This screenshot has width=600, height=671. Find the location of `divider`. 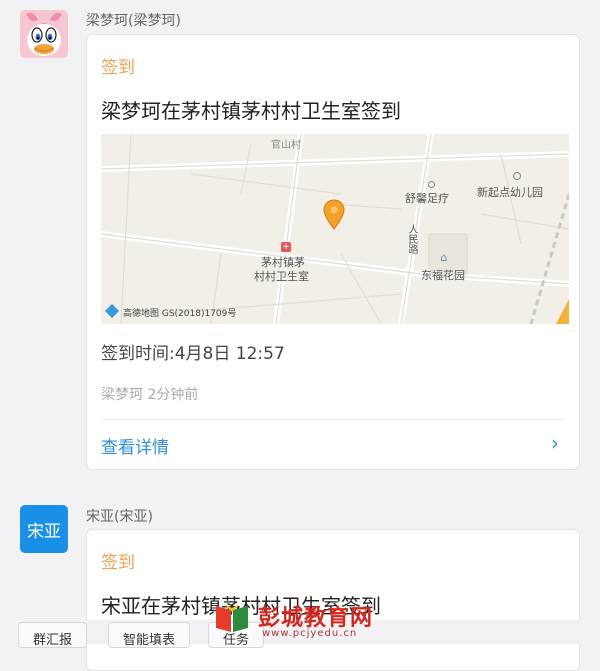

divider is located at coordinates (333, 419).